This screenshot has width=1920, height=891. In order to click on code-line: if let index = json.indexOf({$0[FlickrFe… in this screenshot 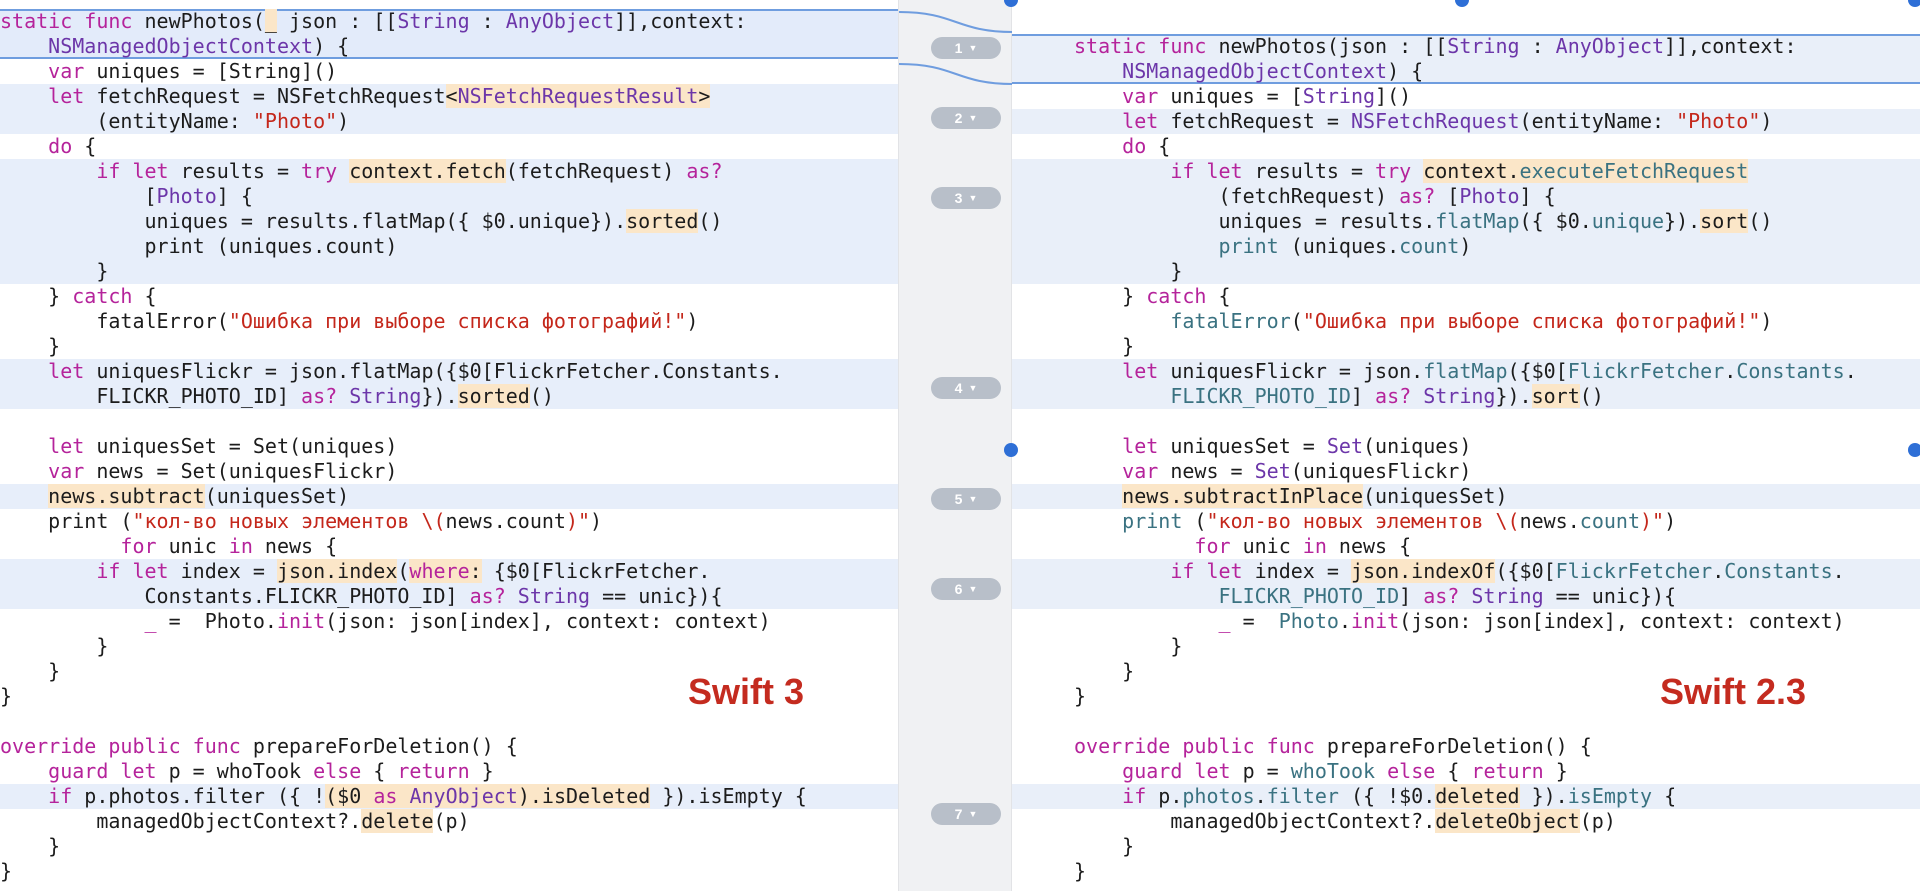, I will do `click(1466, 571)`.